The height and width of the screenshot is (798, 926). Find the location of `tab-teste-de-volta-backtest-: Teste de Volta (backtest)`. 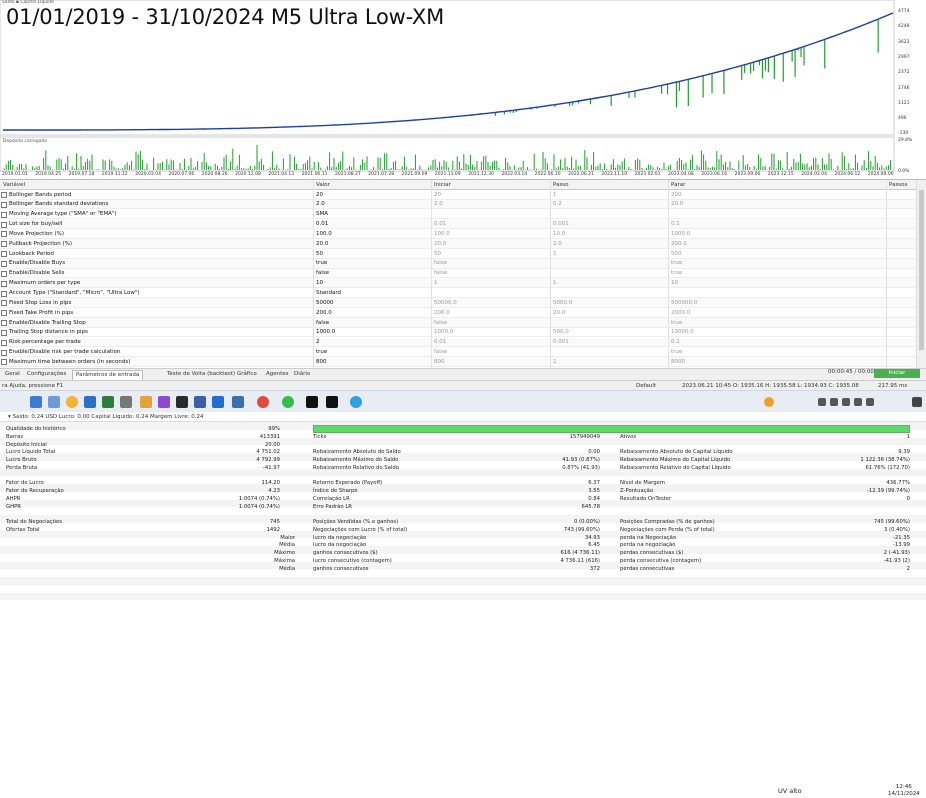

tab-teste-de-volta-backtest-: Teste de Volta (backtest) is located at coordinates (201, 375).